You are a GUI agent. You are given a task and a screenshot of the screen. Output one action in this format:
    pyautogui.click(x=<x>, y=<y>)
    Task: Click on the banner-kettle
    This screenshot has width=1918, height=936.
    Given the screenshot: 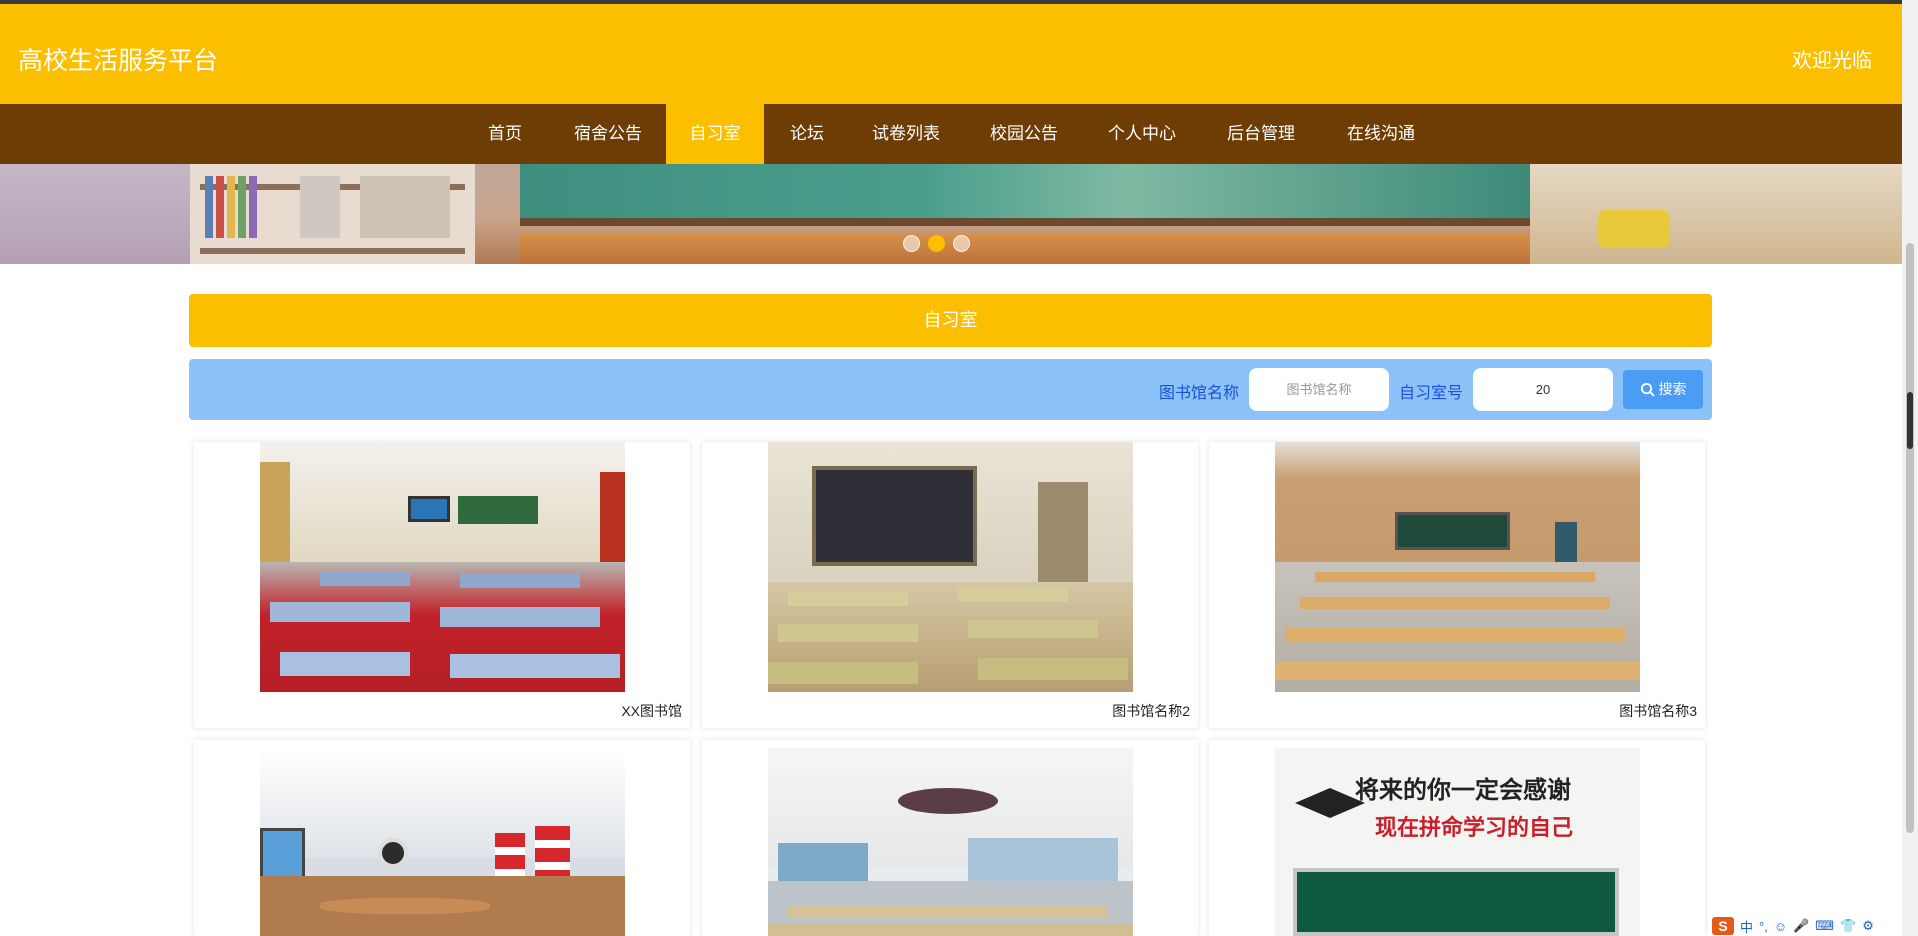 What is the action you would take?
    pyautogui.click(x=1634, y=229)
    